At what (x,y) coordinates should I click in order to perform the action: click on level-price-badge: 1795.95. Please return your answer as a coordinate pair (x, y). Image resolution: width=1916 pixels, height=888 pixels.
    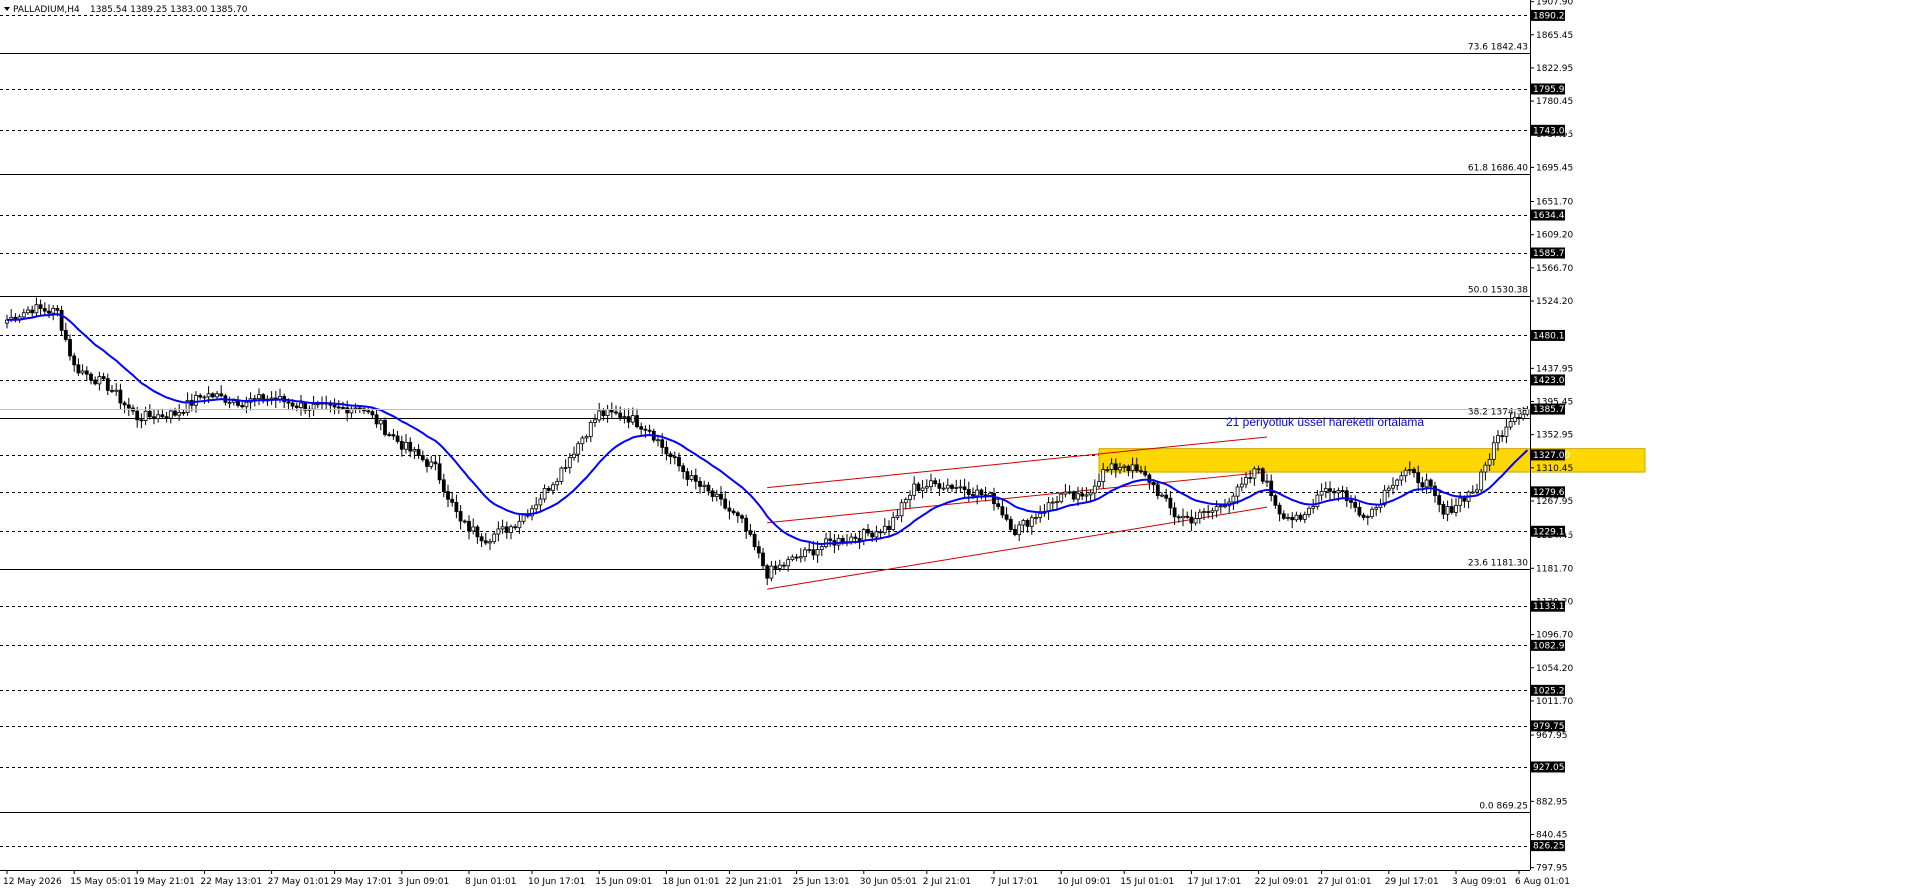
    Looking at the image, I should click on (1550, 89).